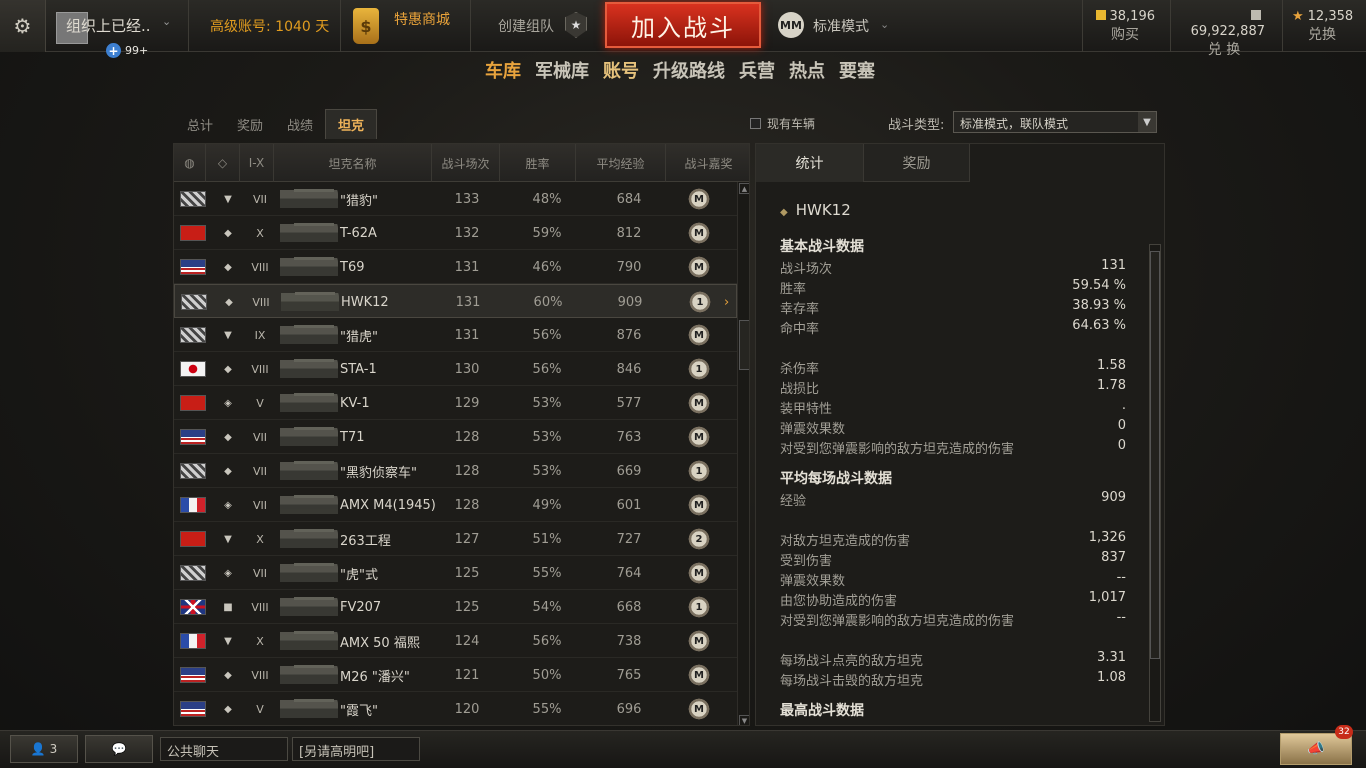 Image resolution: width=1366 pixels, height=768 pixels. Describe the element at coordinates (621, 163) in the screenshot. I see `avgxp-sort-header: 平均经验` at that location.